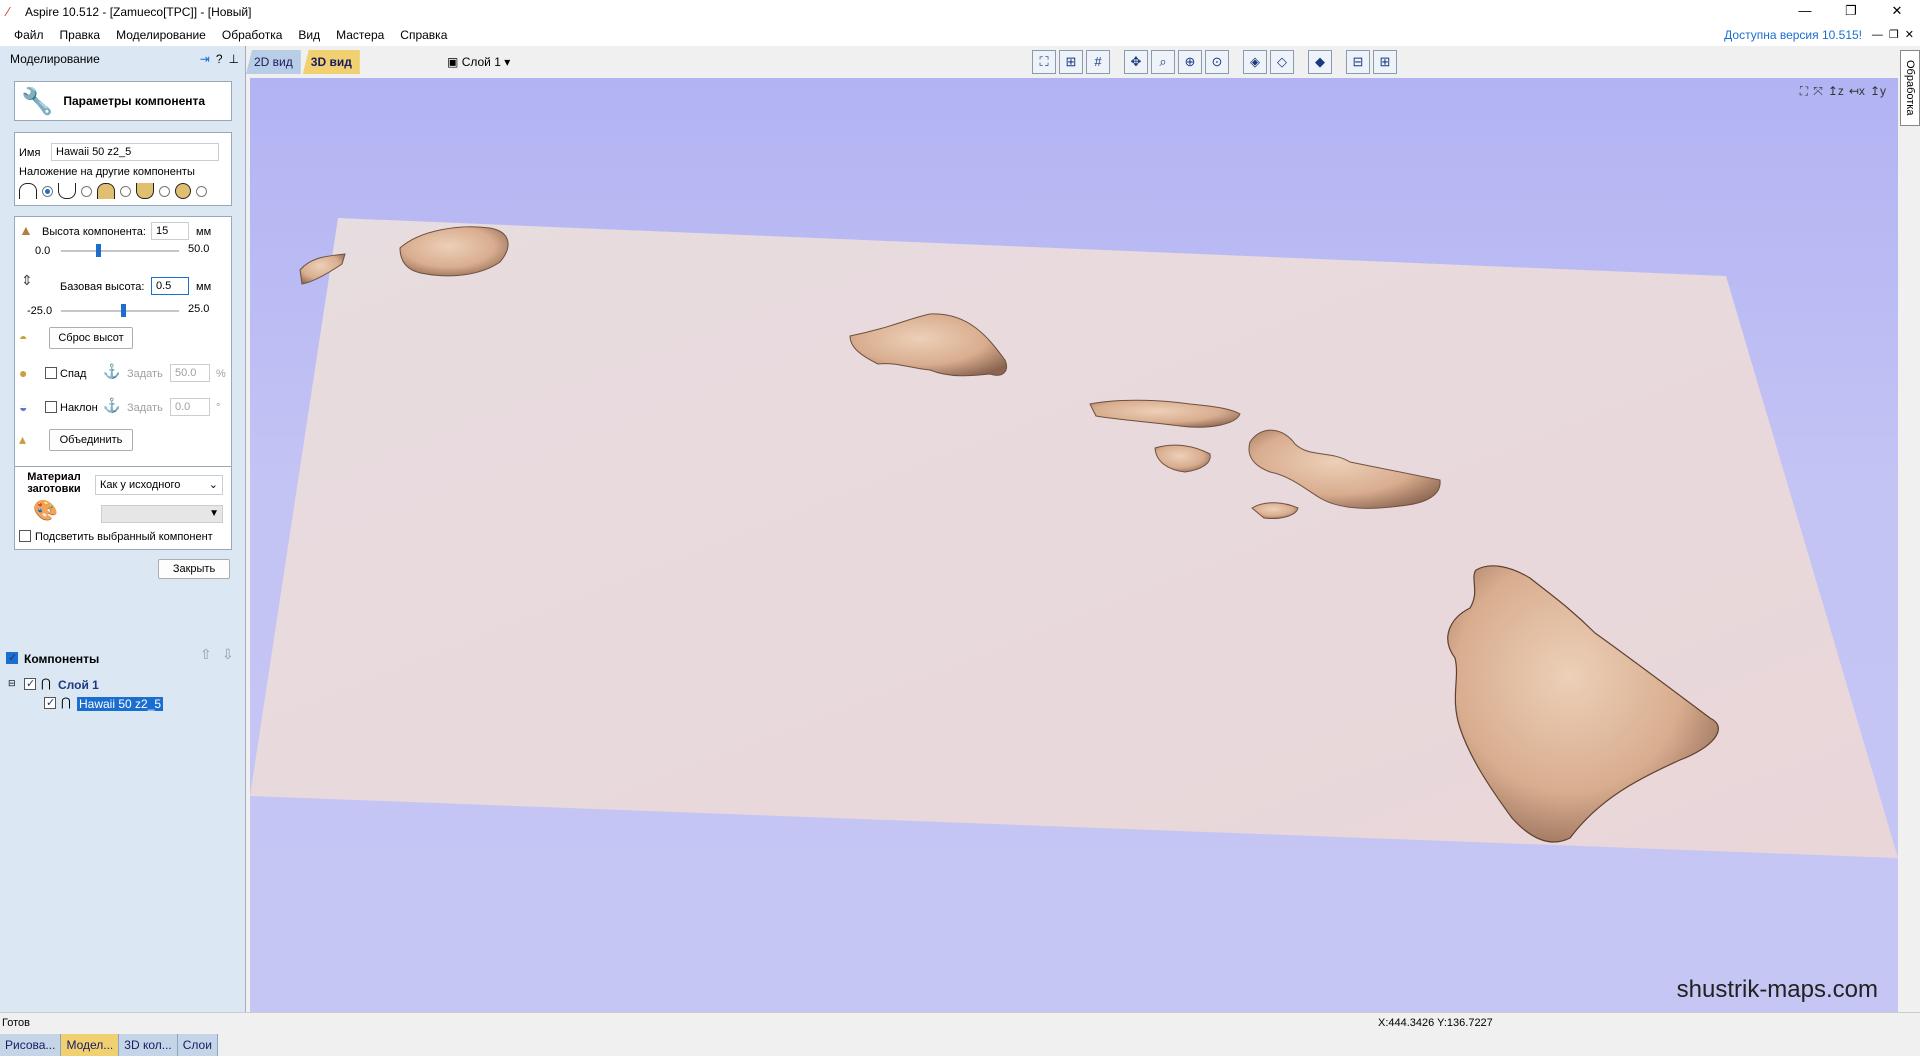  I want to click on material-select: Как у исходного ⌄, so click(159, 485).